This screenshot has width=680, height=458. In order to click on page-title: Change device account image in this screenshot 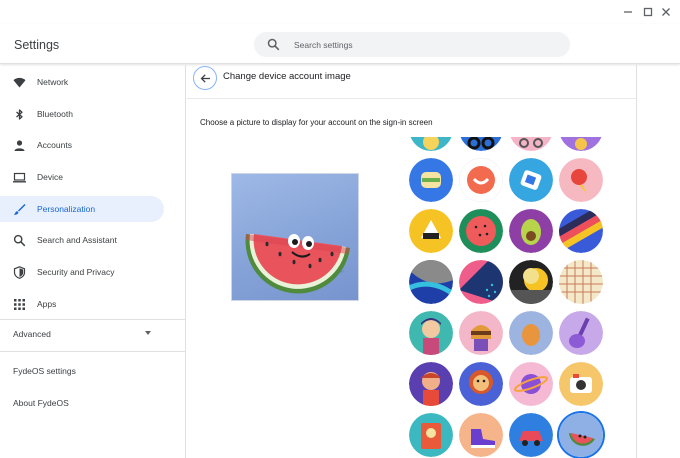, I will do `click(287, 76)`.